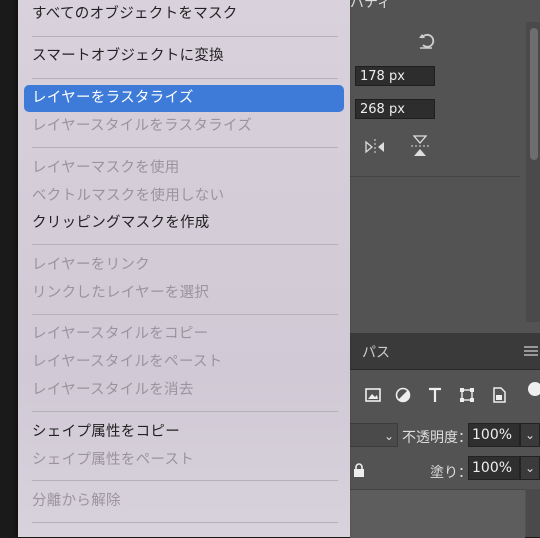 The width and height of the screenshot is (540, 538). I want to click on reset-icon, so click(426, 40).